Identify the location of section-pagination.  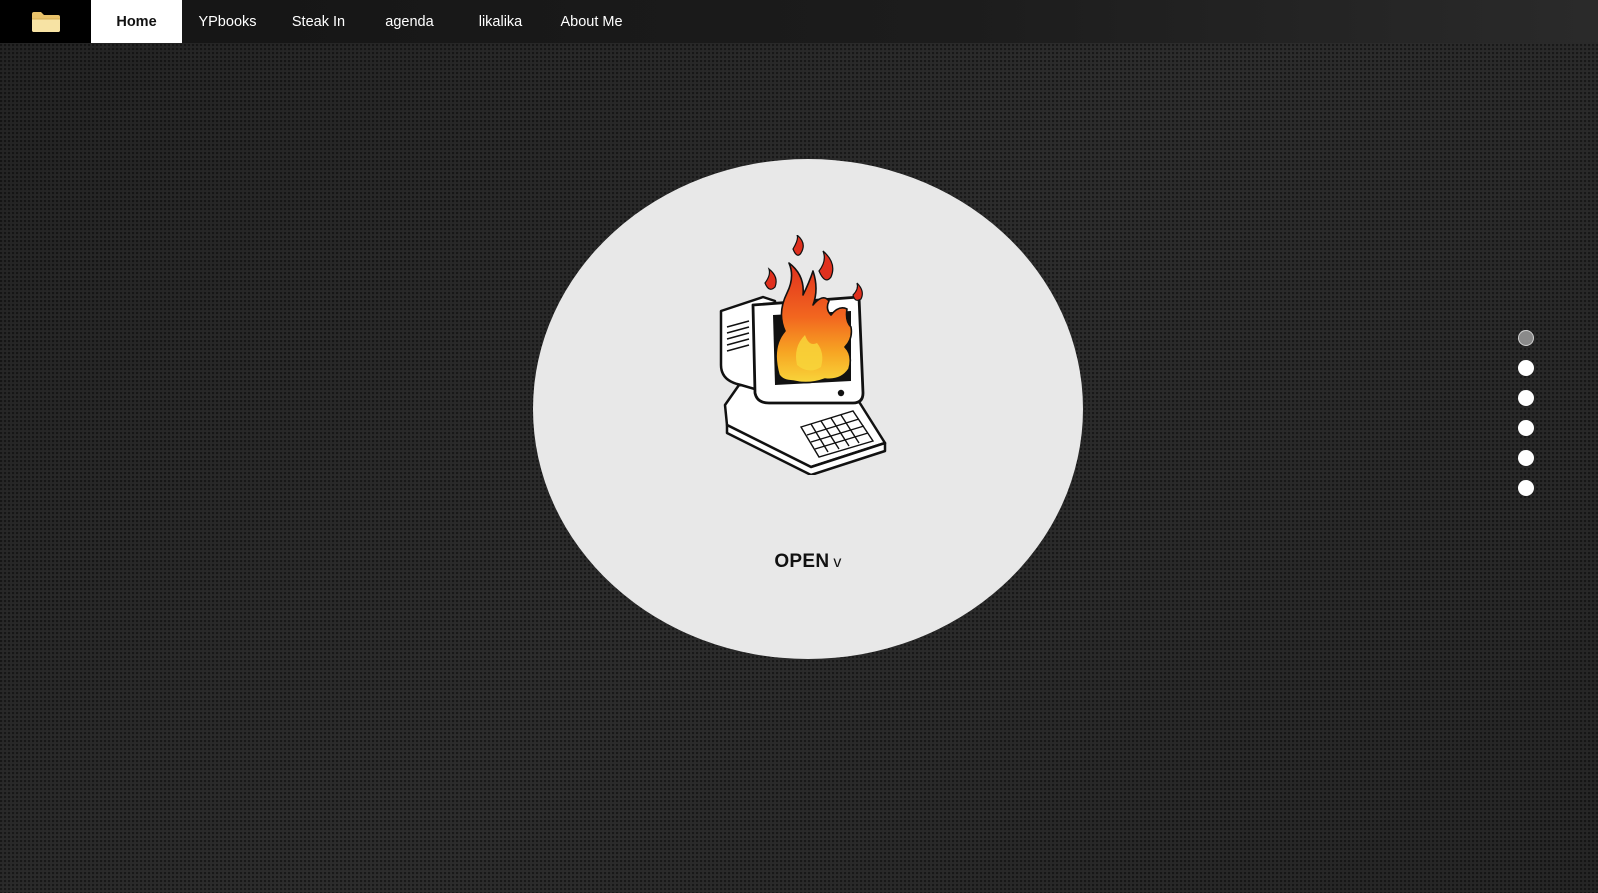
(1528, 420).